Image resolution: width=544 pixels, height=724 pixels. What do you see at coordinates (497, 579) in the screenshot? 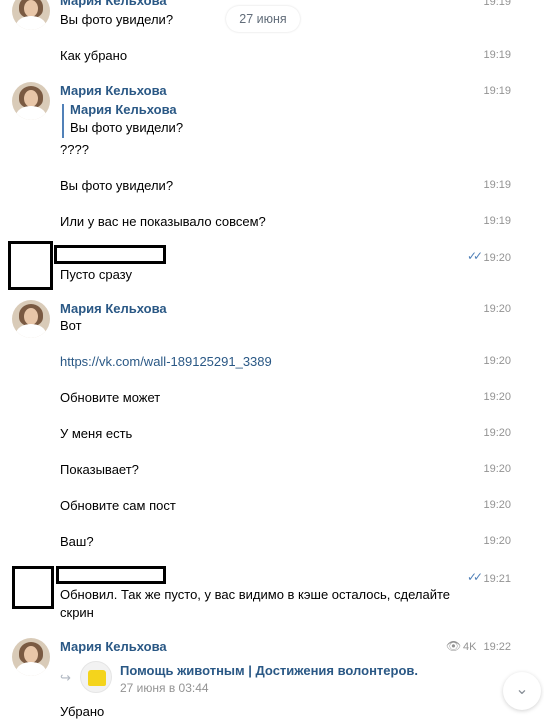
I see `message-time: 19:21` at bounding box center [497, 579].